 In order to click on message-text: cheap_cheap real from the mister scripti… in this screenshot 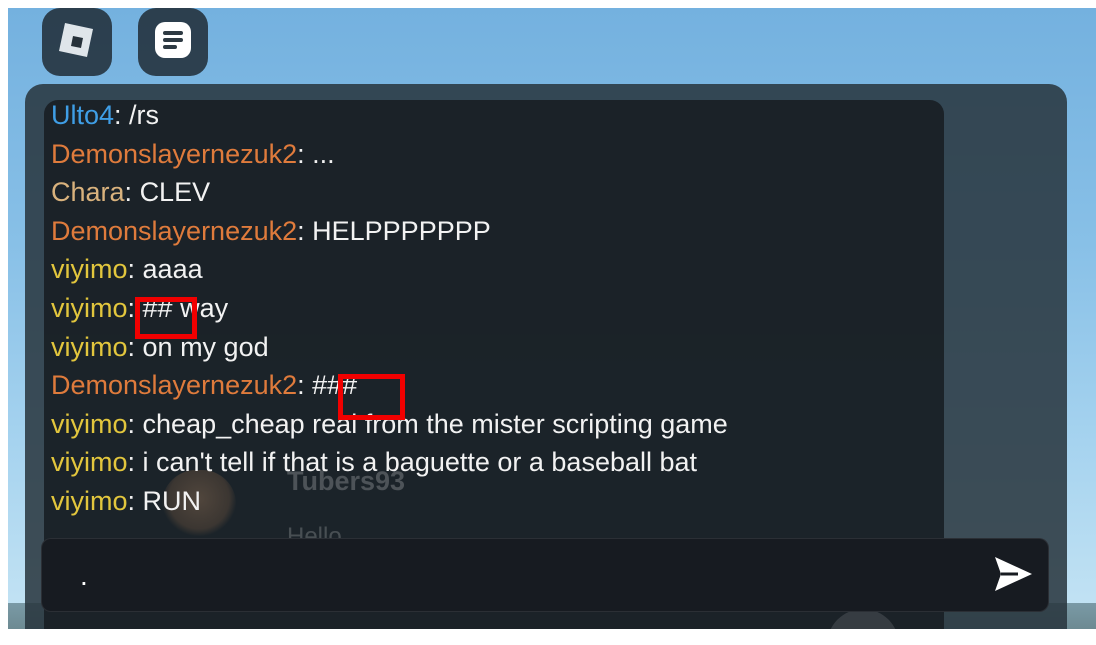, I will do `click(435, 423)`.